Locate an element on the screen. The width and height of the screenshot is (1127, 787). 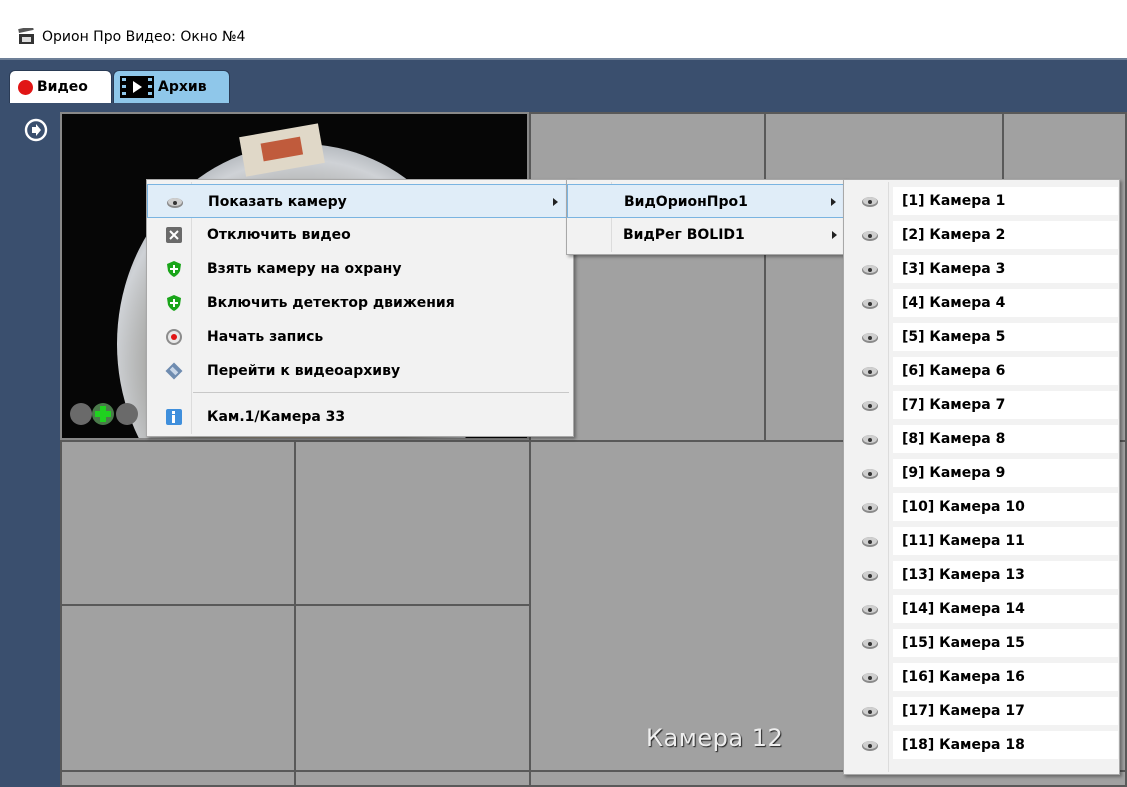
menu-item-server-bolid: ВидРег BOLID1 is located at coordinates (706, 235).